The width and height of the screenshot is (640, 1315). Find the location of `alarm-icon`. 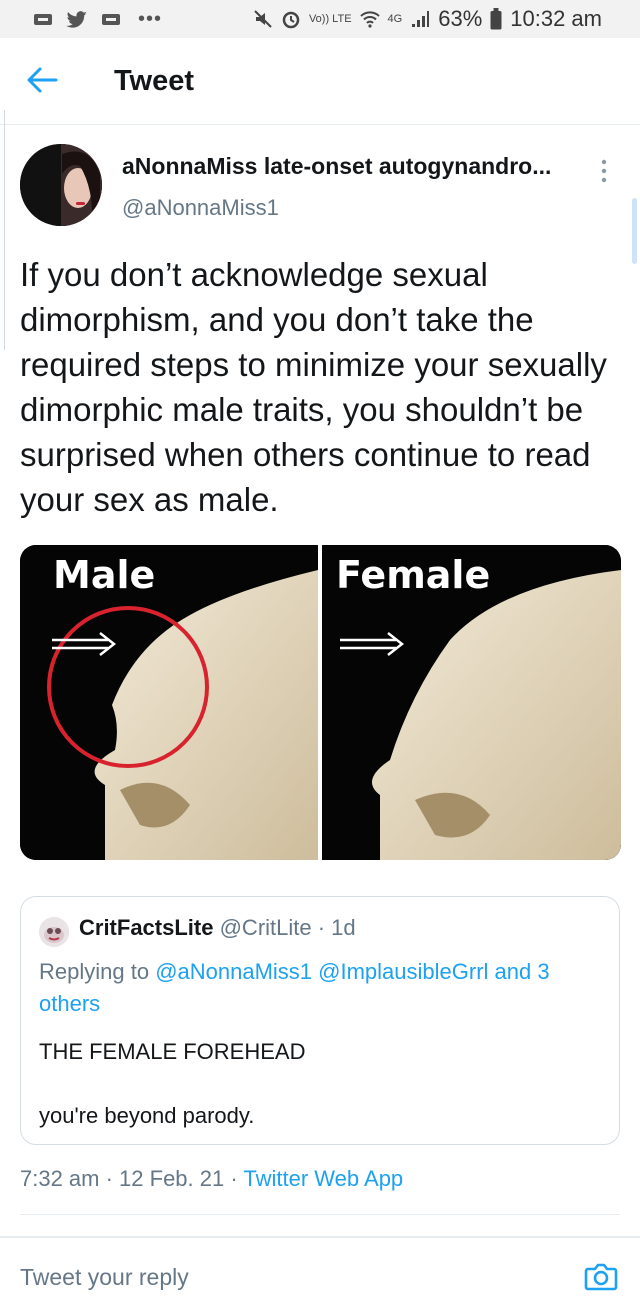

alarm-icon is located at coordinates (291, 20).